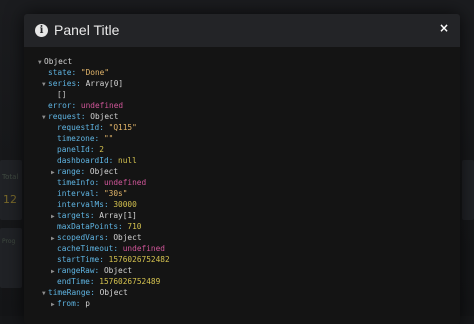 The image size is (474, 324). What do you see at coordinates (62, 94) in the screenshot?
I see `tree-row-series-empty: []` at bounding box center [62, 94].